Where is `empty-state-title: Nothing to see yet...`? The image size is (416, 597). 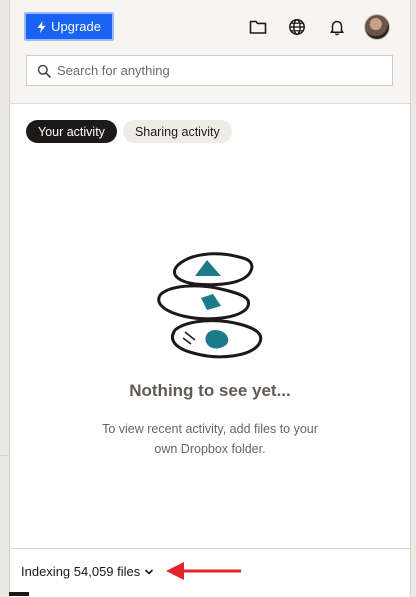
empty-state-title: Nothing to see yet... is located at coordinates (210, 390).